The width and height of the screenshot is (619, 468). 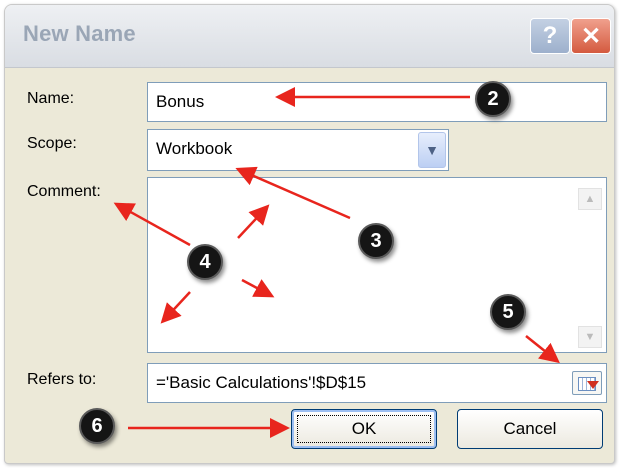 What do you see at coordinates (377, 102) in the screenshot?
I see `name-field: Bonus` at bounding box center [377, 102].